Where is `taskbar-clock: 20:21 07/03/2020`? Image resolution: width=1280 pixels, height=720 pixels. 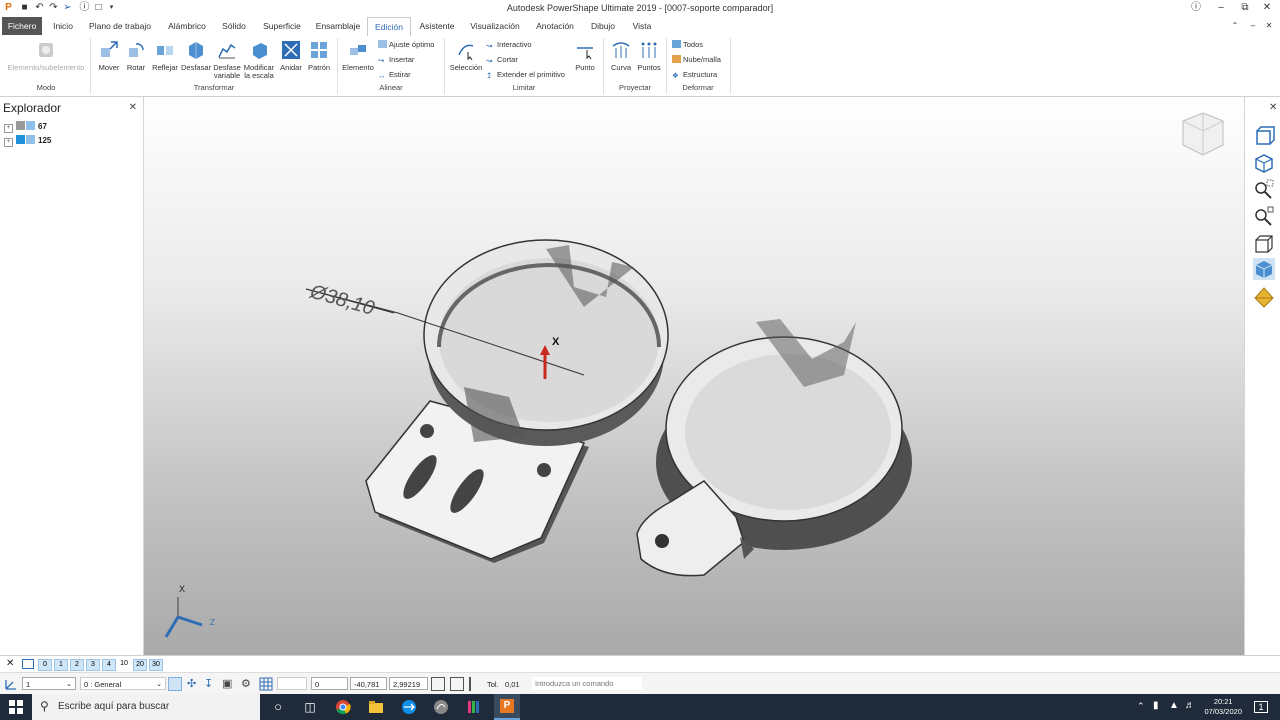 taskbar-clock: 20:21 07/03/2020 is located at coordinates (1223, 707).